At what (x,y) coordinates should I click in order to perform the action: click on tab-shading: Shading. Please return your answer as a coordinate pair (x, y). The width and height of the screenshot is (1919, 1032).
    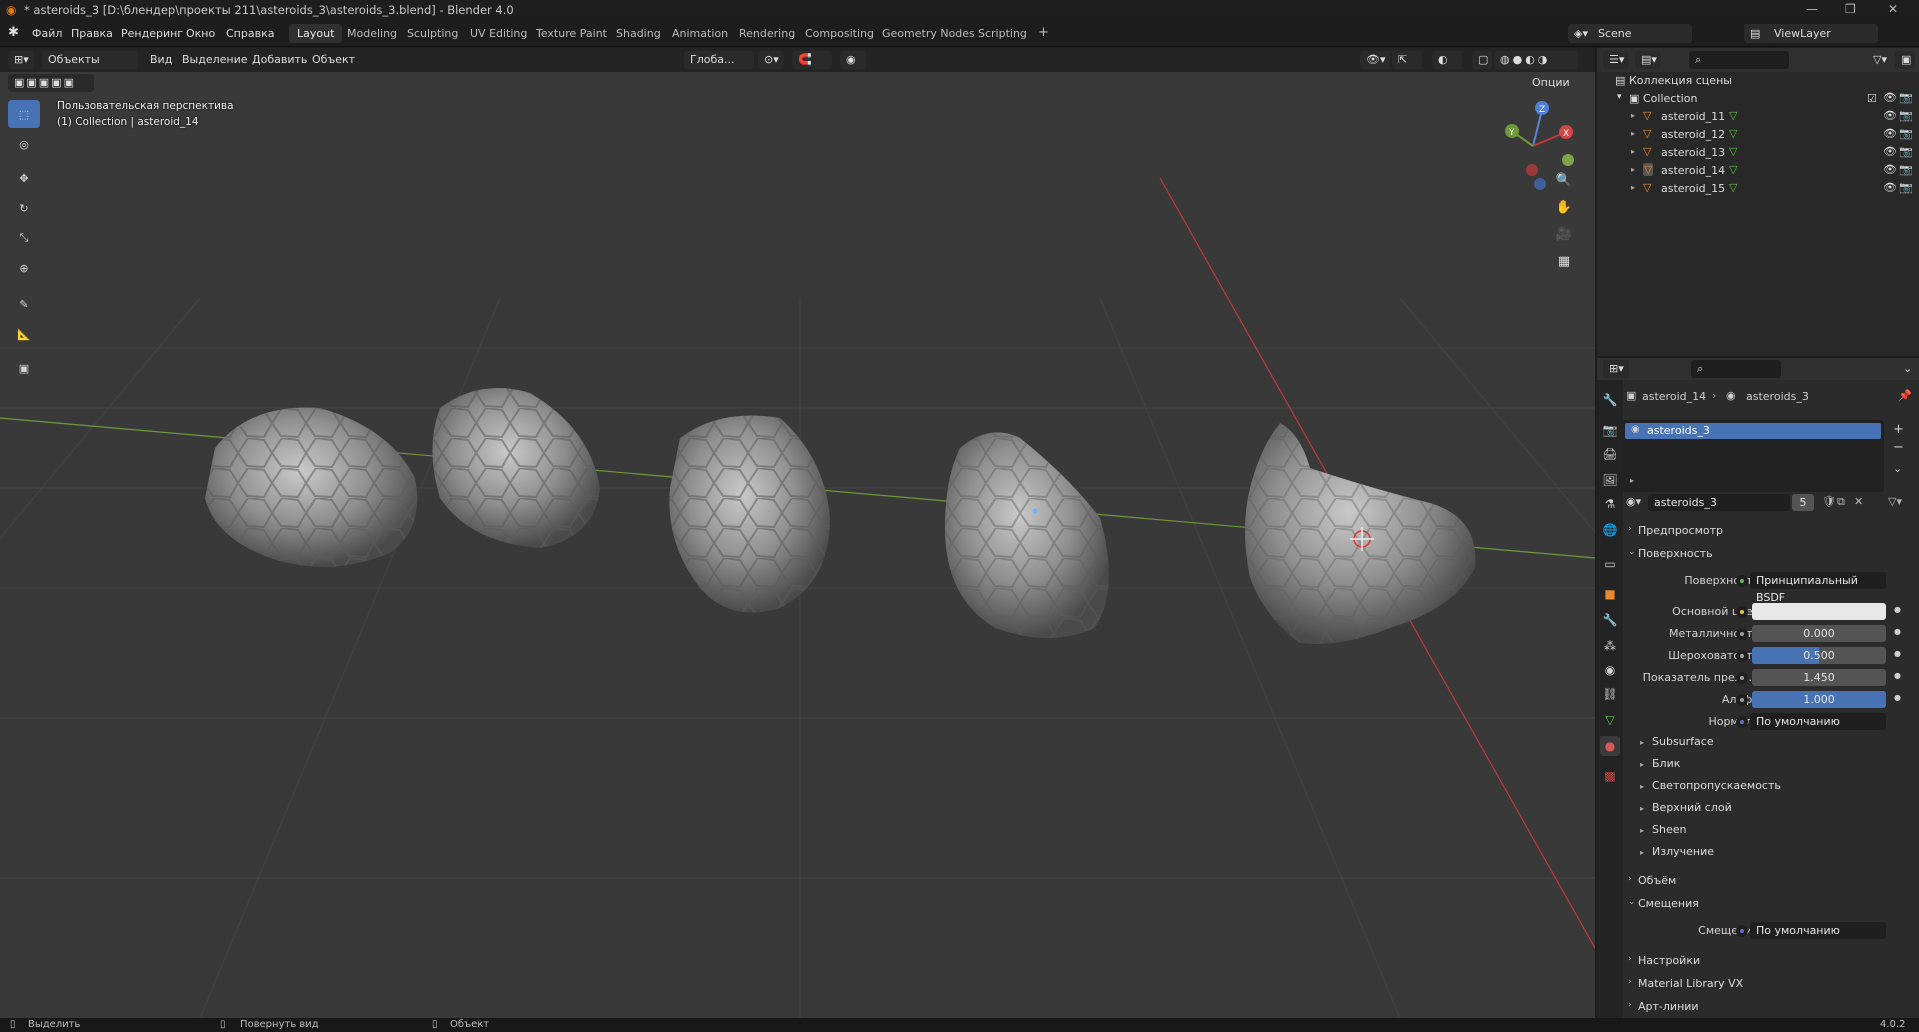
    Looking at the image, I should click on (638, 33).